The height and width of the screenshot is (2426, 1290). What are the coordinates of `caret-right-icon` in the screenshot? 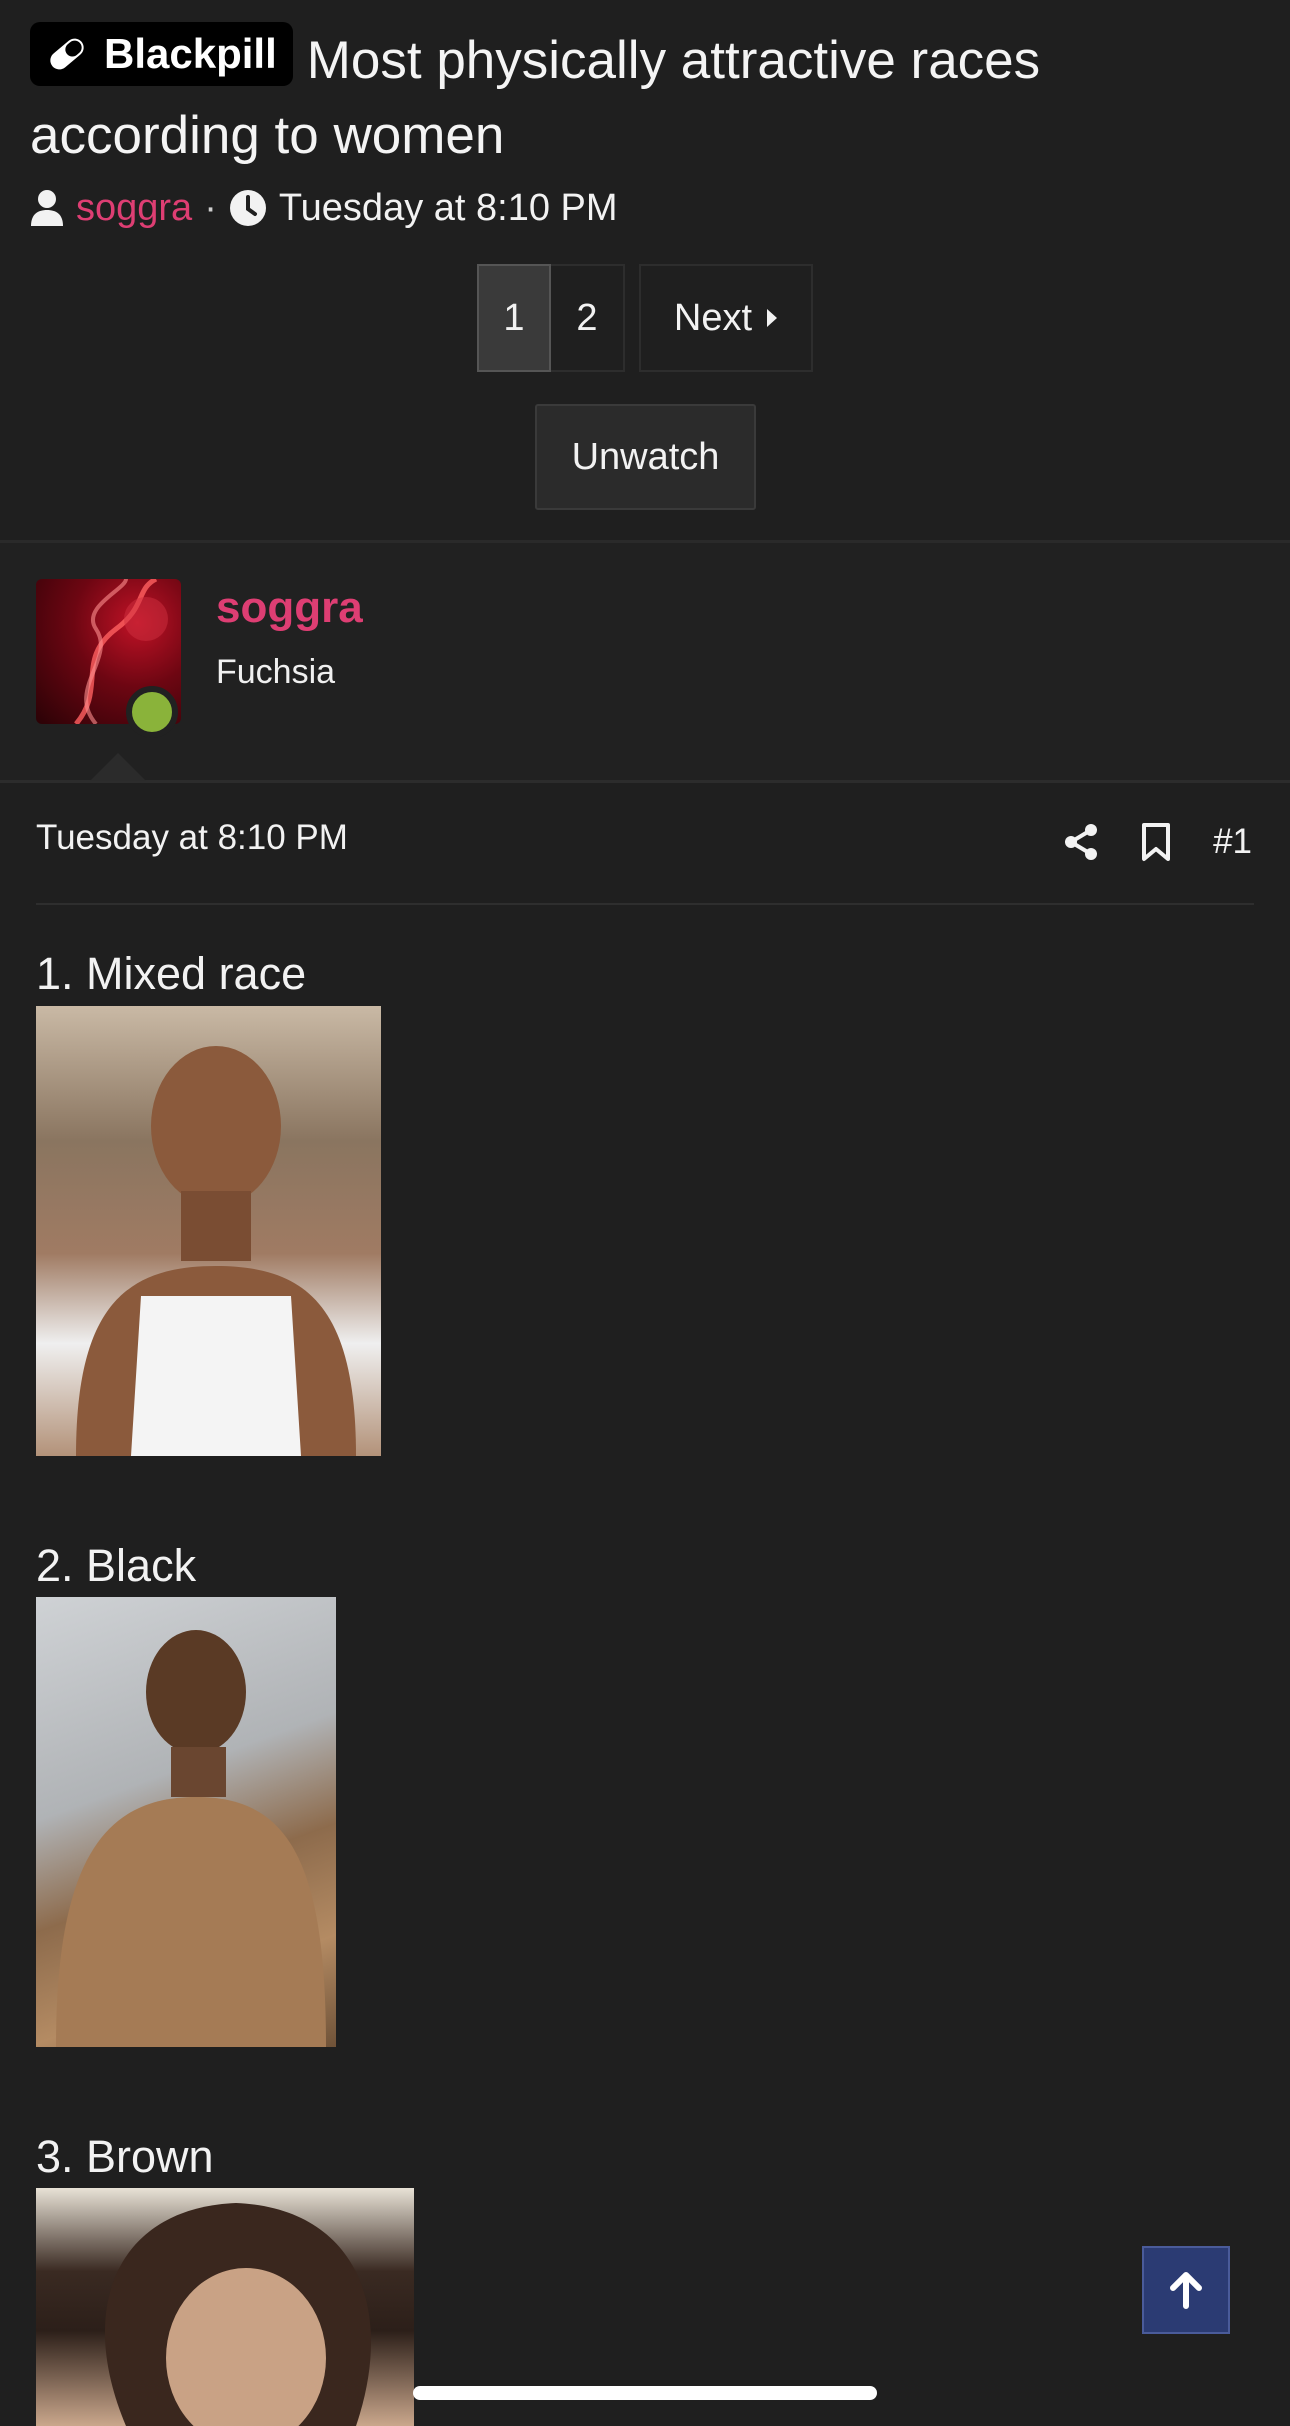 It's located at (772, 318).